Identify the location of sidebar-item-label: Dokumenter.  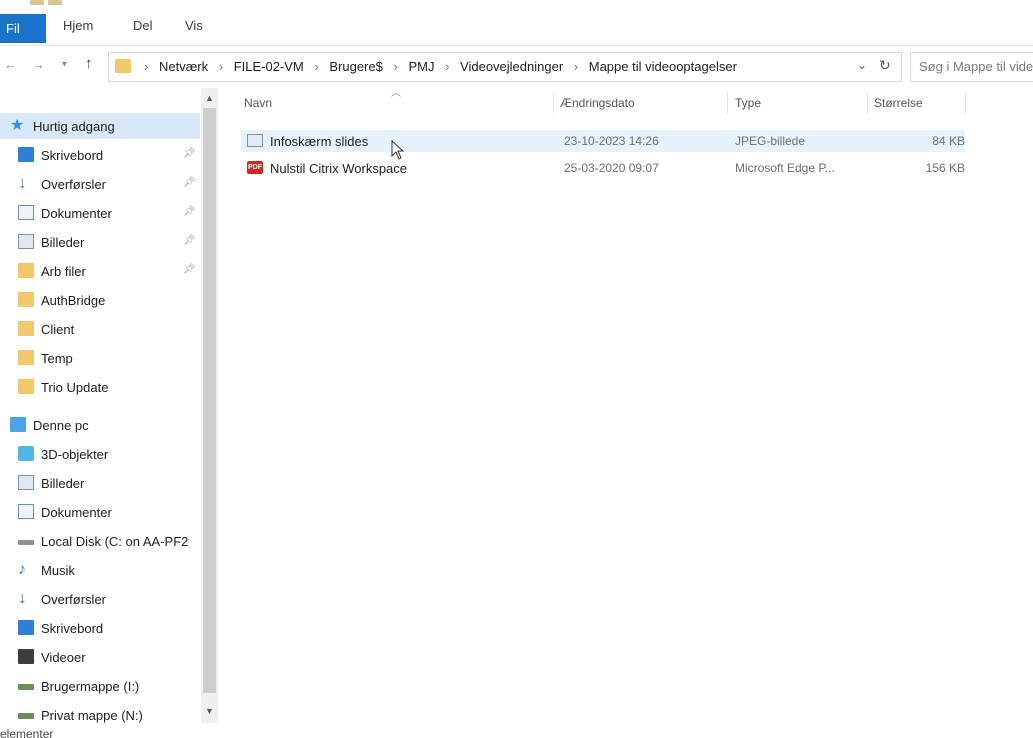
(76, 512).